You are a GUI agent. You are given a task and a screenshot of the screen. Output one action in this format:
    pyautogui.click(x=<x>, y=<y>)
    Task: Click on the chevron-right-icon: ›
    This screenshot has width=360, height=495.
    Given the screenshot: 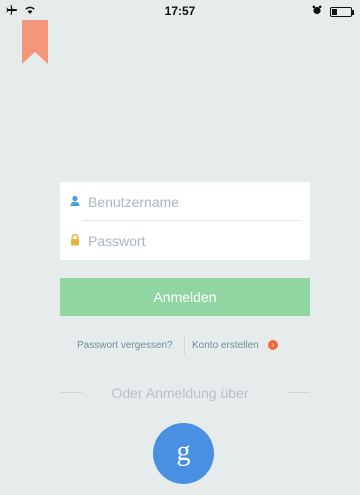 What is the action you would take?
    pyautogui.click(x=273, y=345)
    